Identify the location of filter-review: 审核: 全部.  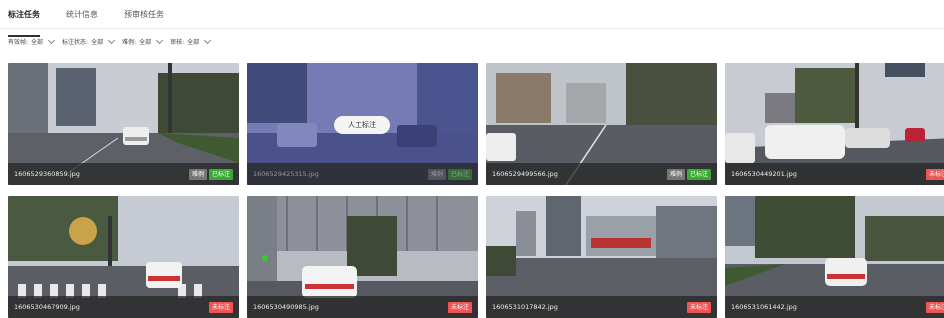
(191, 41).